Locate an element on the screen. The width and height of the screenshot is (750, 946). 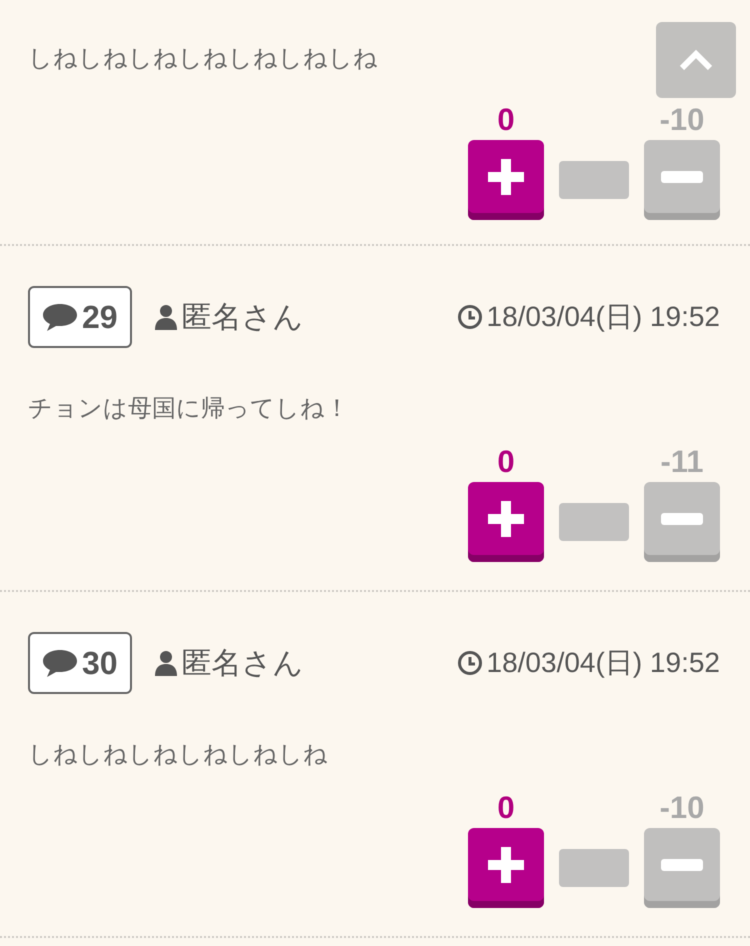
comment-text: しねしねしねしねしねしねしね is located at coordinates (203, 59).